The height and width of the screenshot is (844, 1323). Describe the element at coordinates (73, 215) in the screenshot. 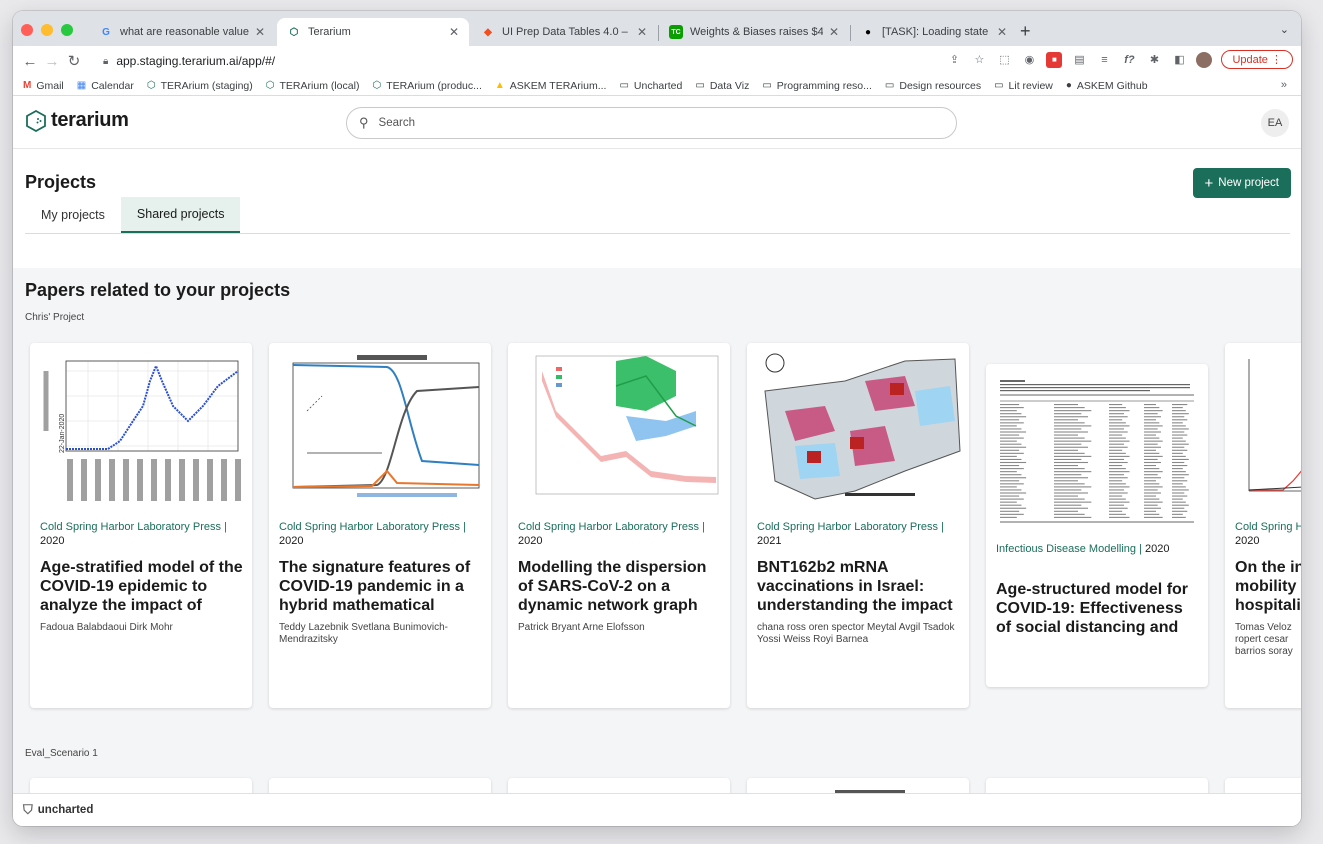

I see `tab-my-projects: My projects` at that location.